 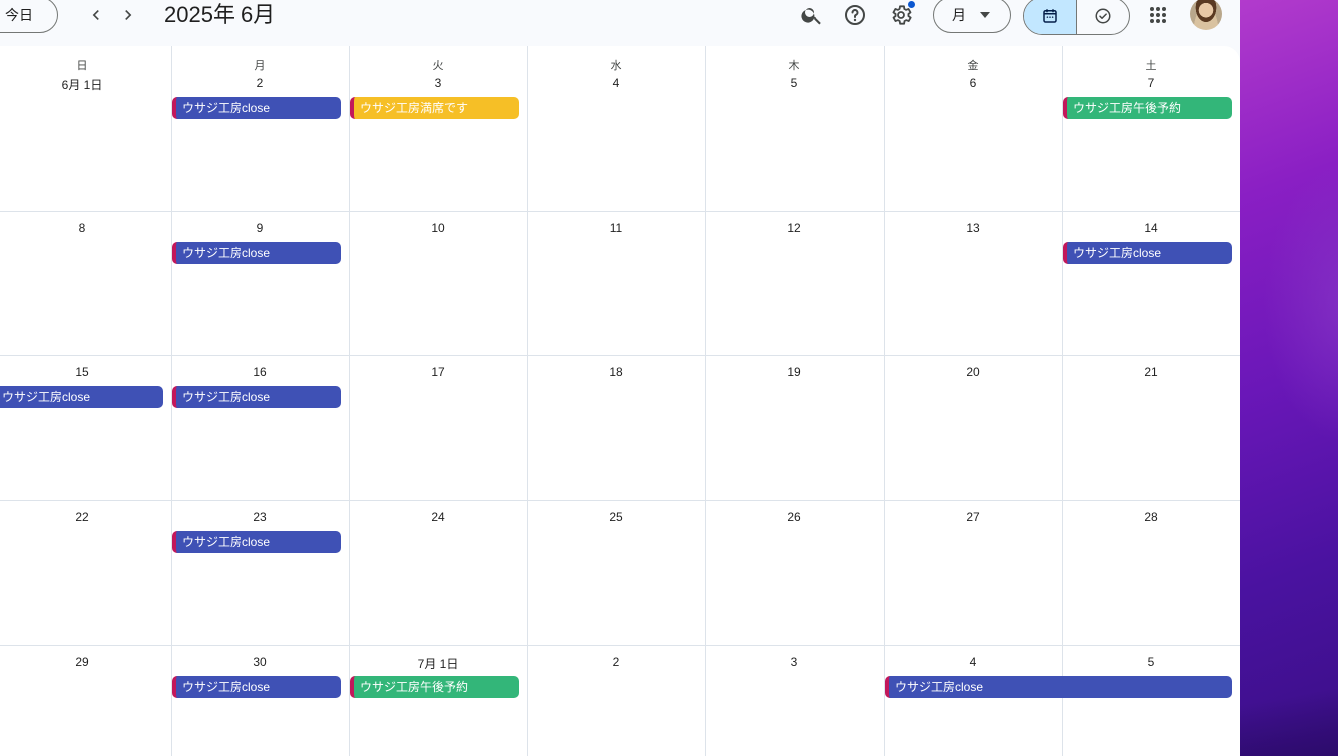 What do you see at coordinates (794, 228) in the screenshot?
I see `day-number: 12` at bounding box center [794, 228].